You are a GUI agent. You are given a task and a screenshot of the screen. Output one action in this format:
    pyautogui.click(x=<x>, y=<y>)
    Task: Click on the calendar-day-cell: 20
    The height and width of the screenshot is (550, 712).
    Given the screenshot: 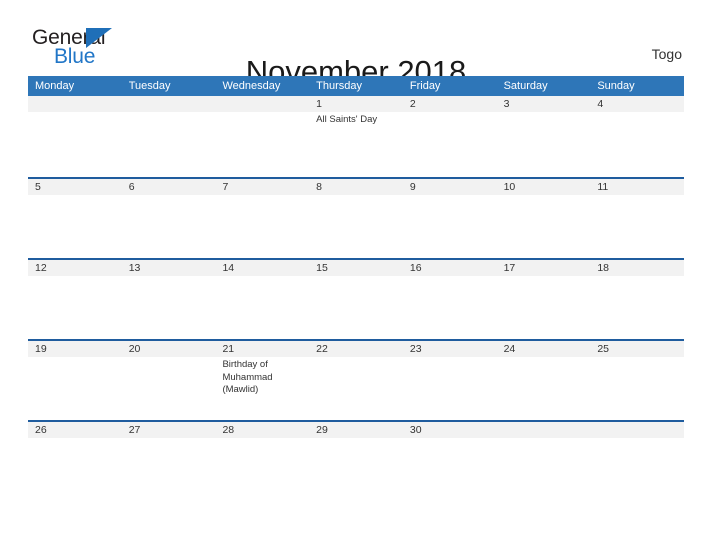 What is the action you would take?
    pyautogui.click(x=169, y=380)
    